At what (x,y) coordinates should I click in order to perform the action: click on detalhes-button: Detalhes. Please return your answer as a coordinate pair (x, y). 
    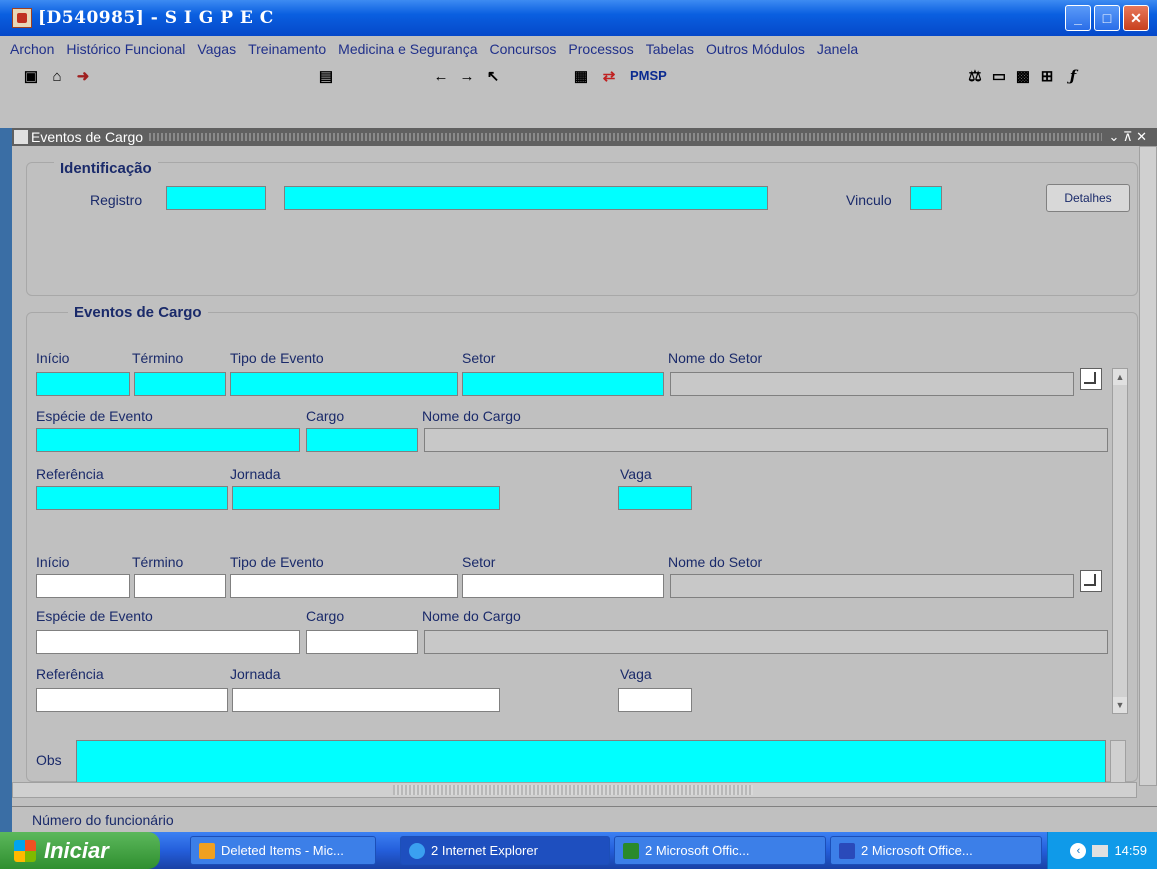
    Looking at the image, I should click on (1088, 198).